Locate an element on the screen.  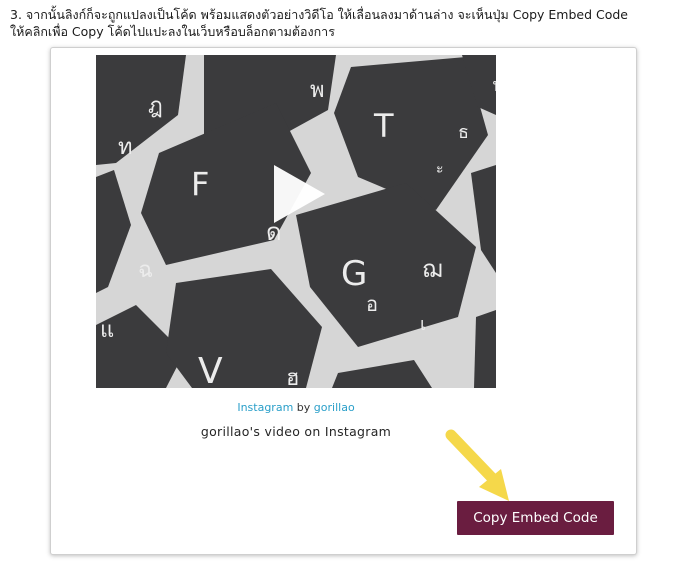
by-text: by is located at coordinates (303, 407).